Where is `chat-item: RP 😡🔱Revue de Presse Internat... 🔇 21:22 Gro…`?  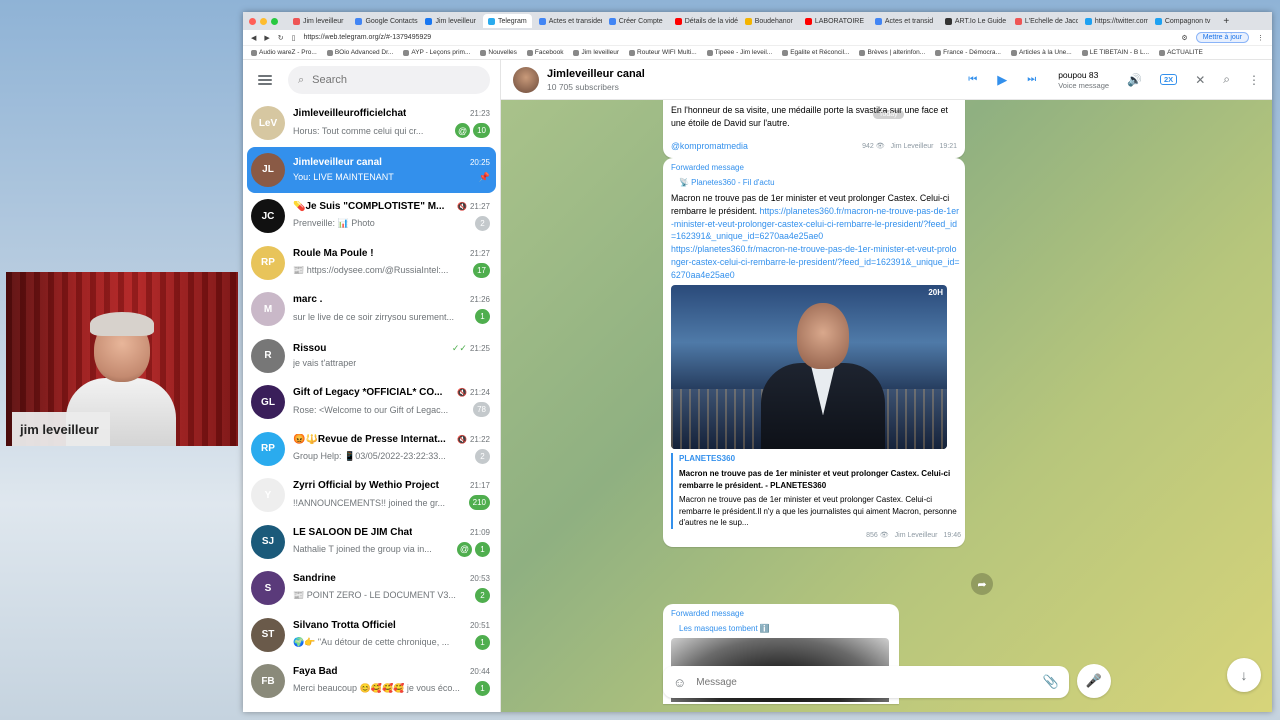 chat-item: RP 😡🔱Revue de Presse Internat... 🔇 21:22 Gro… is located at coordinates (371, 449).